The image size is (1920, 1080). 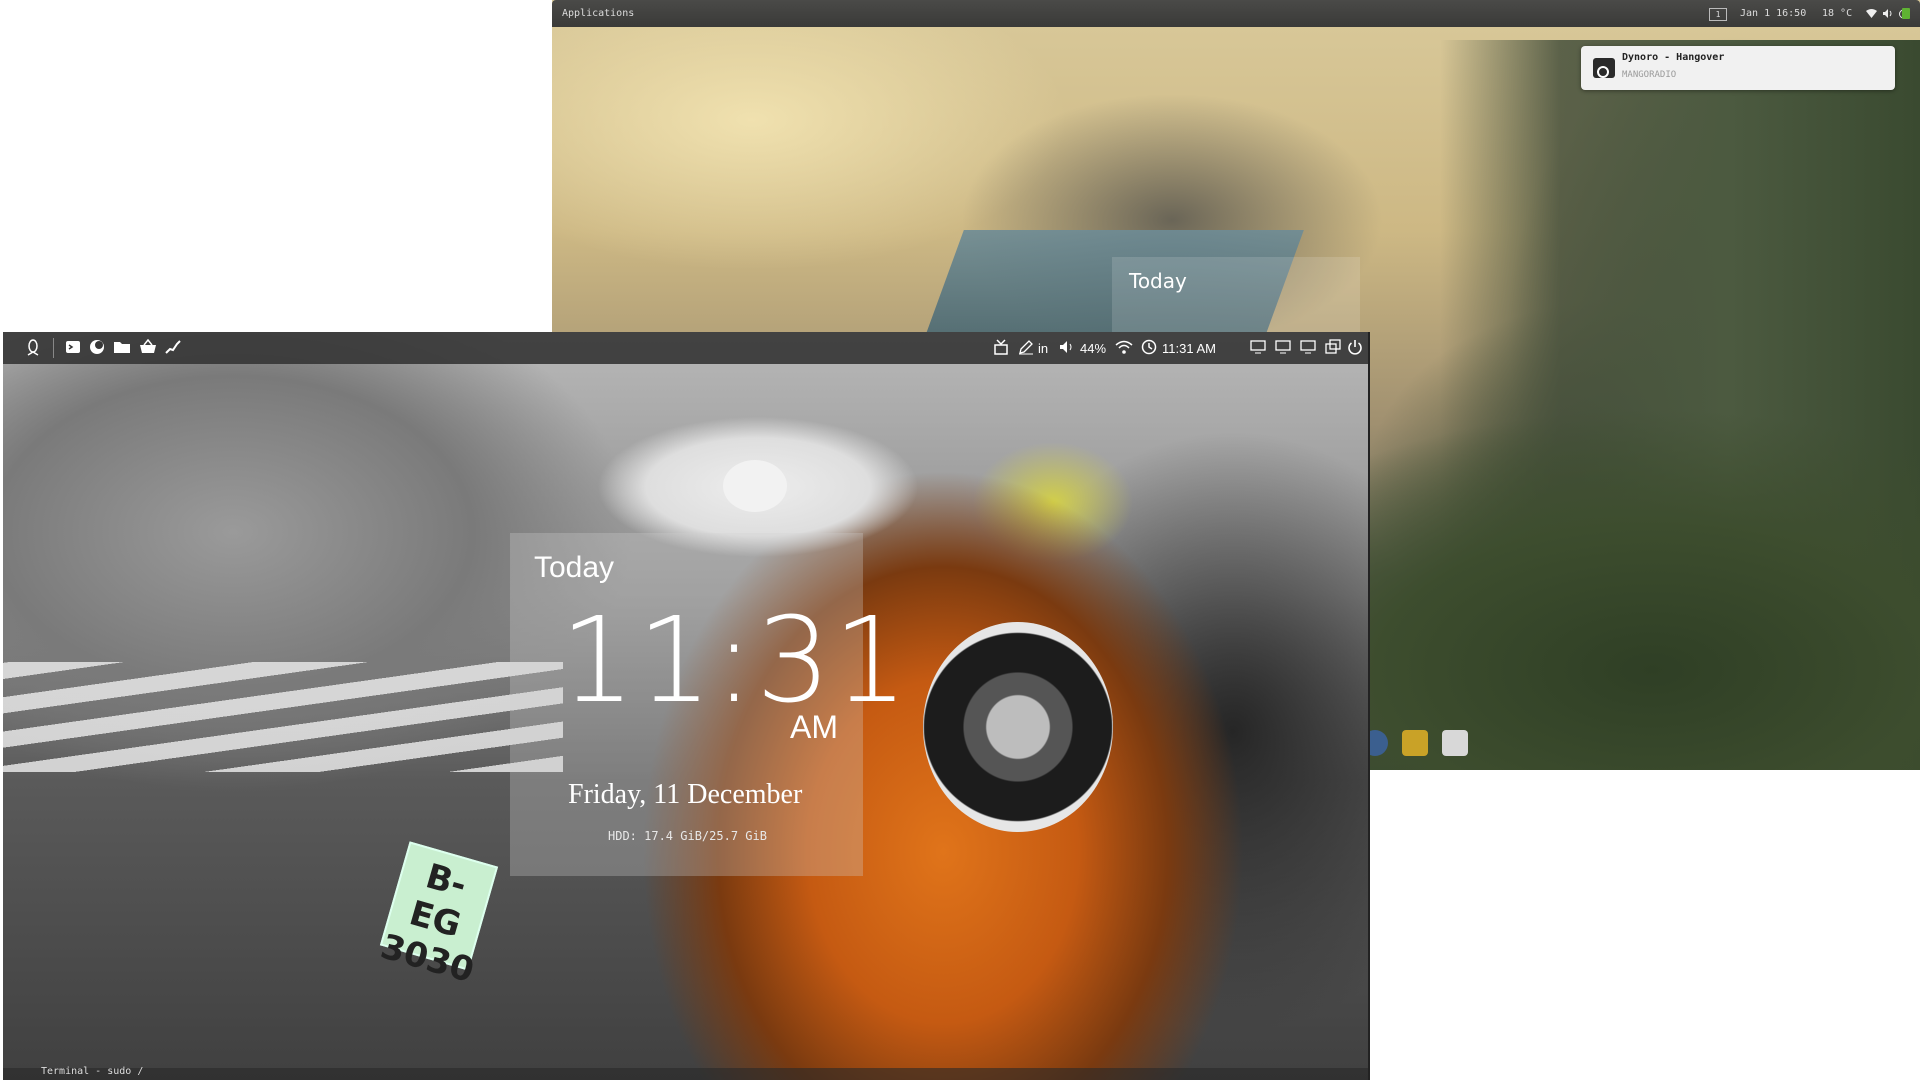 I want to click on battery-icon, so click(x=1906, y=13).